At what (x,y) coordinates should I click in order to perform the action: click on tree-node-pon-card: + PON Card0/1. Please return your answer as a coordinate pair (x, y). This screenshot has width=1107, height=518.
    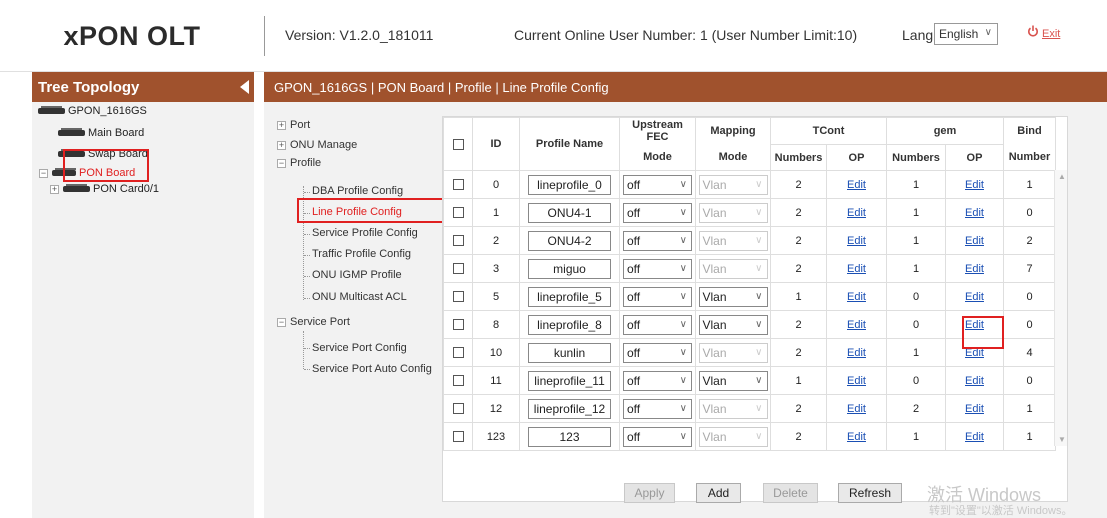
    Looking at the image, I should click on (104, 189).